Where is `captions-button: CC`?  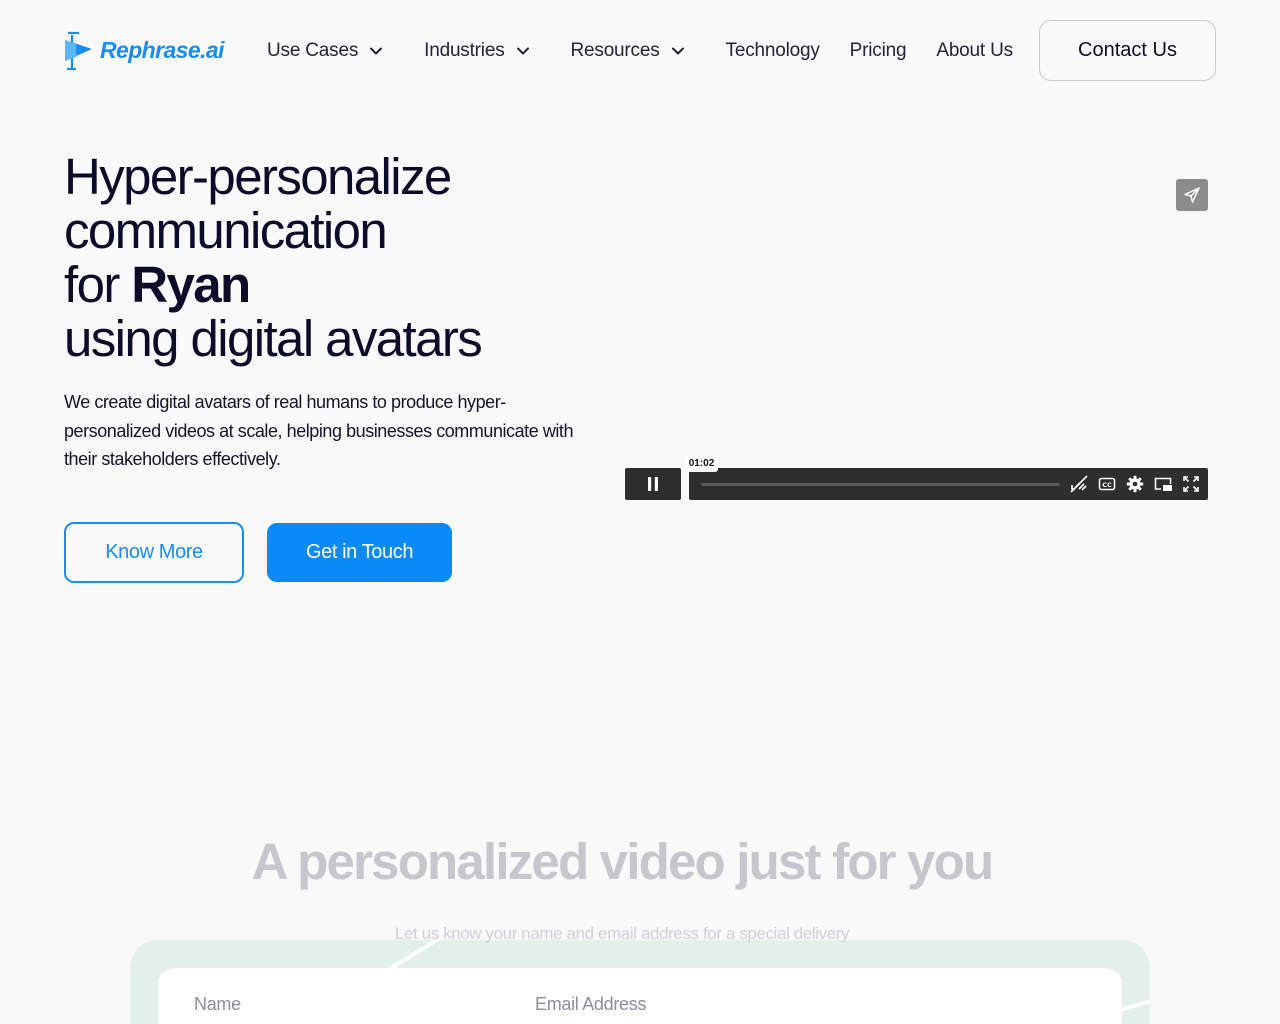
captions-button: CC is located at coordinates (1107, 484).